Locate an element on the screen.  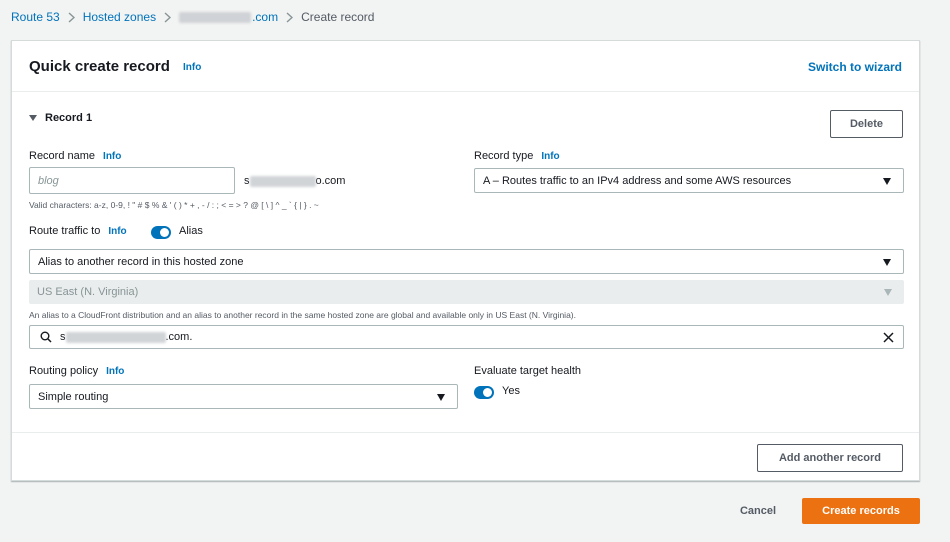
region-value: US East (N. Virginia) is located at coordinates (88, 292).